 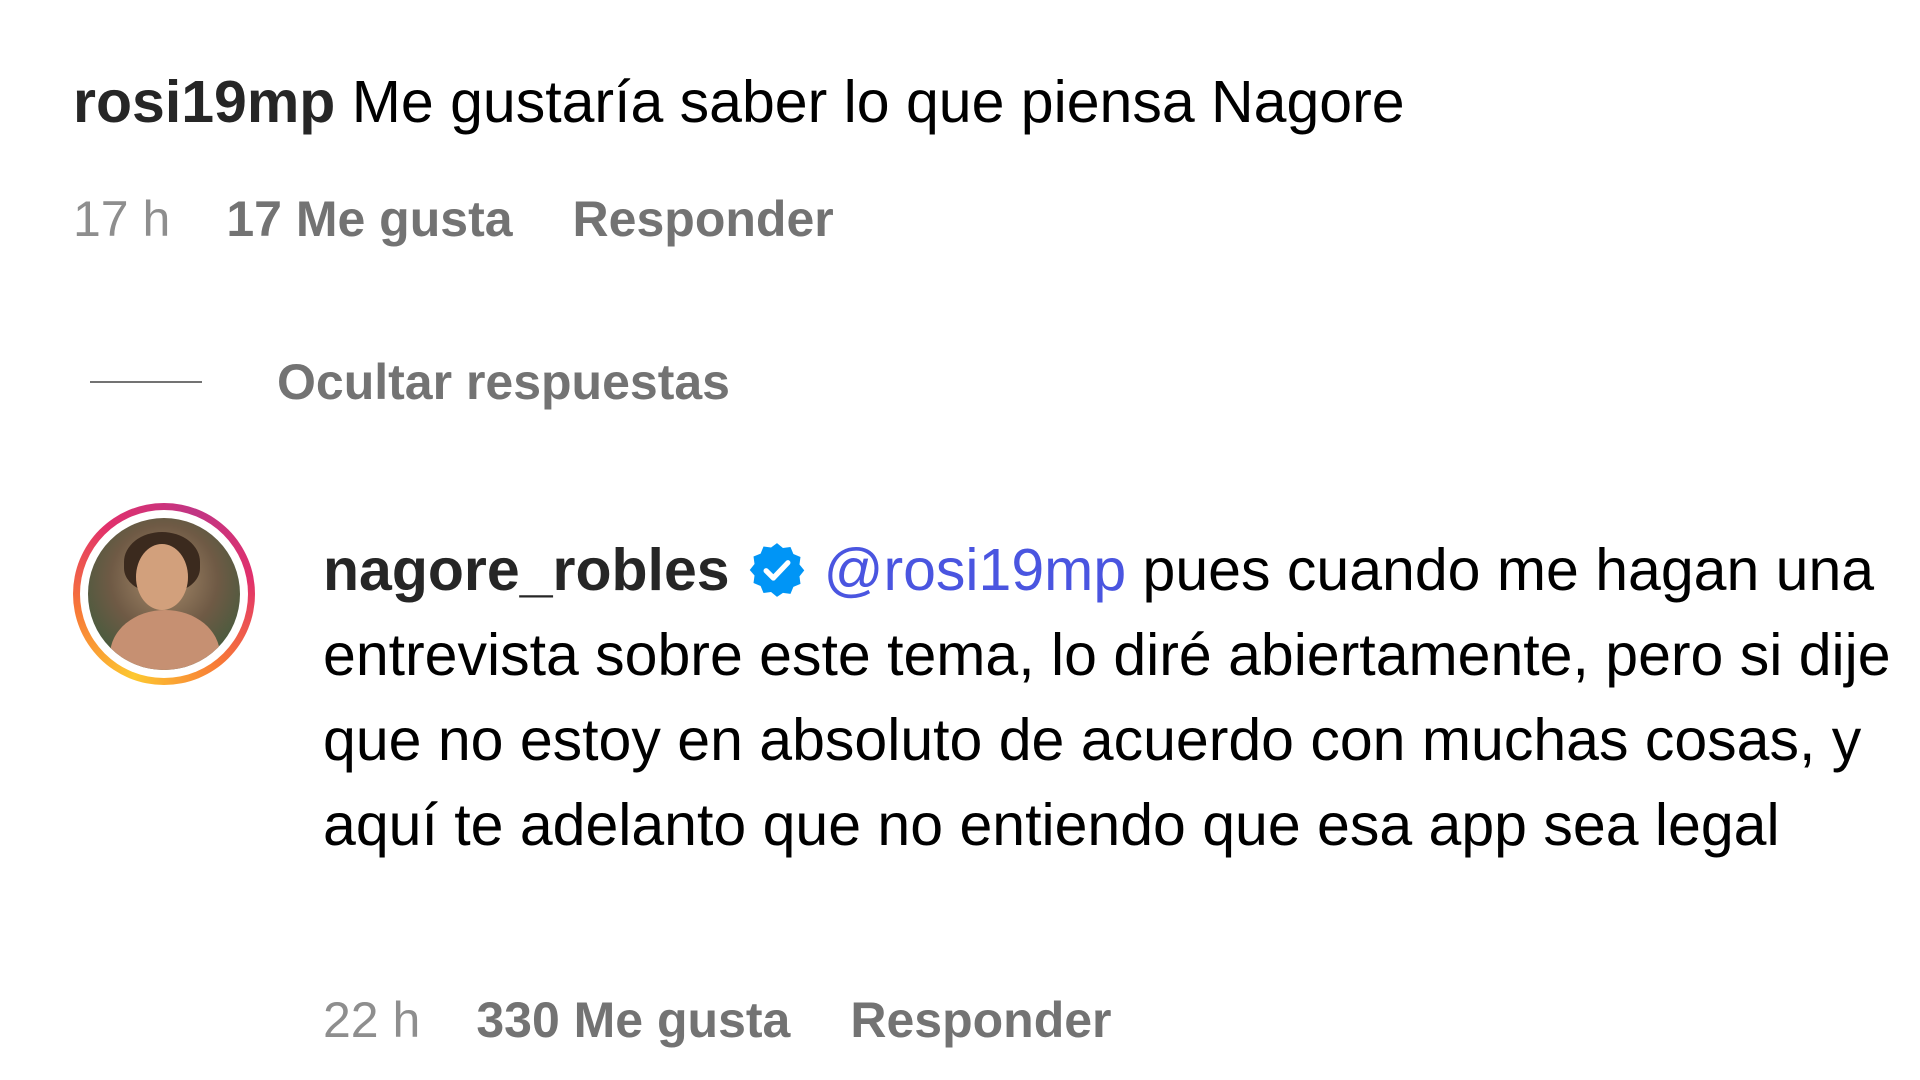 I want to click on reply-mention-link: @rosi19mp, so click(x=975, y=570).